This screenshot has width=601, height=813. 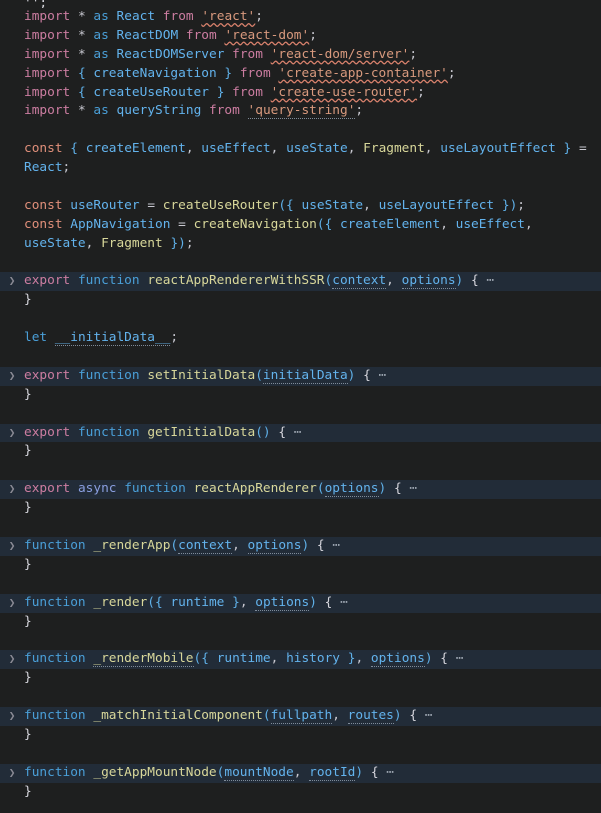 What do you see at coordinates (43, 205) in the screenshot?
I see `kw-const: const` at bounding box center [43, 205].